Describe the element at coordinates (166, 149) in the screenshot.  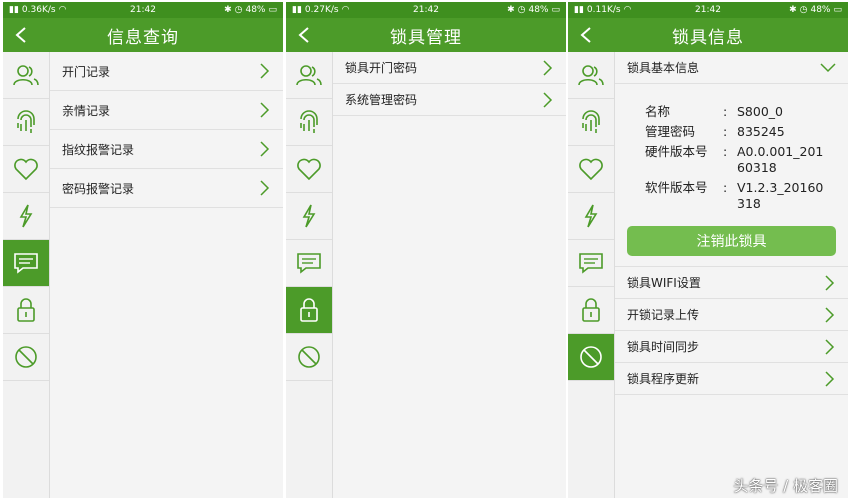
I see `list-item: 指纹报警记录` at that location.